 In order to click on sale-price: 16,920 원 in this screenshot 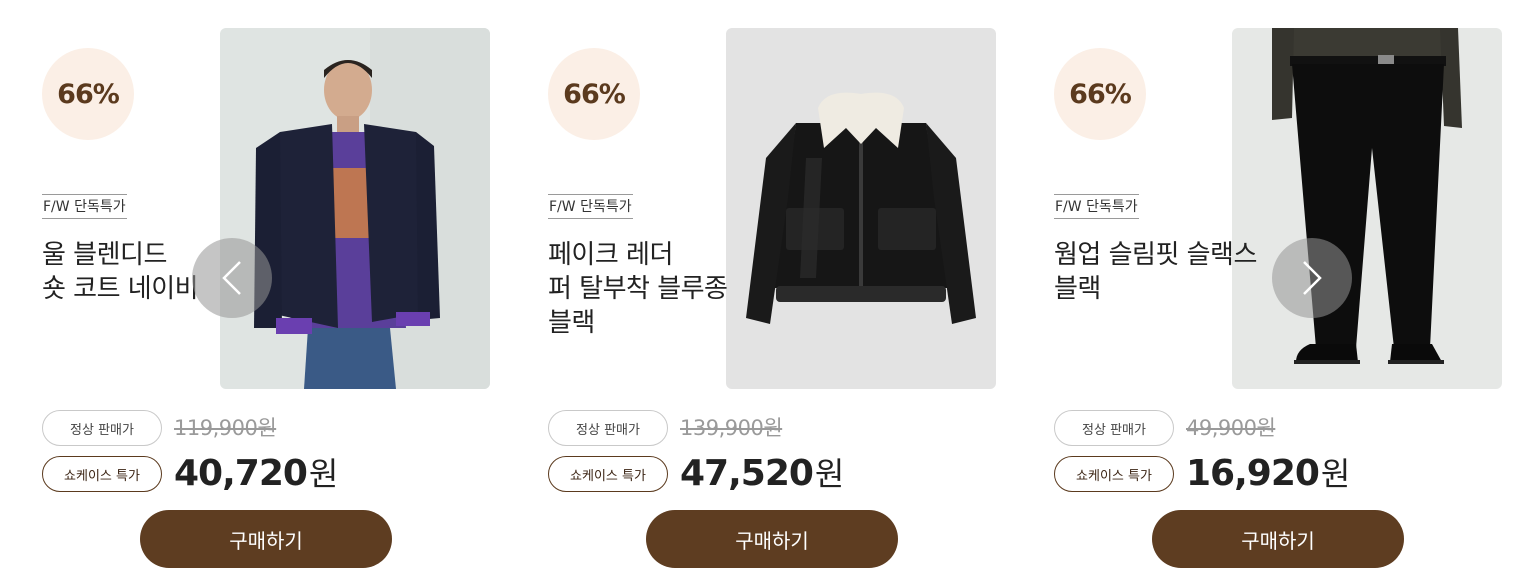, I will do `click(1268, 474)`.